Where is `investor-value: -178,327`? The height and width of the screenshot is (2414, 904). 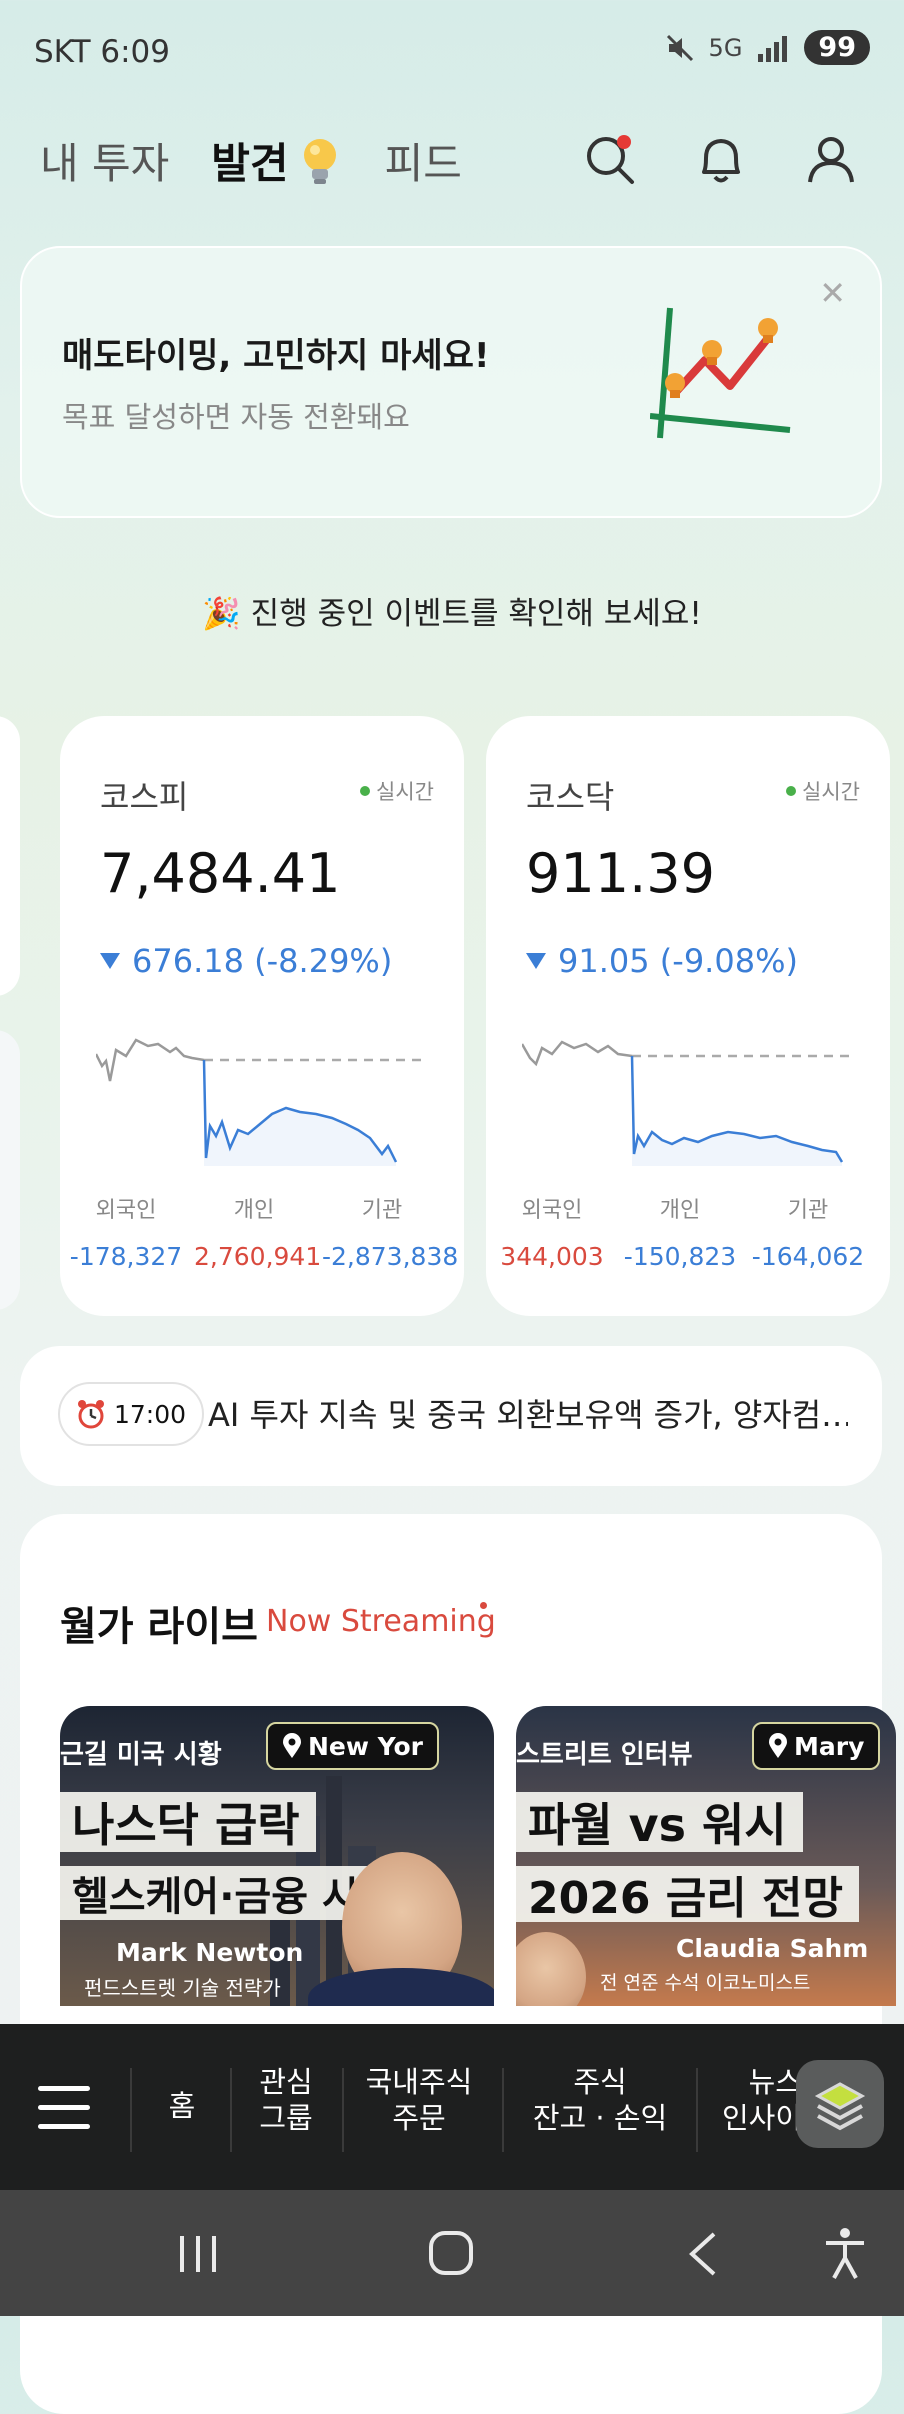
investor-value: -178,327 is located at coordinates (126, 1256).